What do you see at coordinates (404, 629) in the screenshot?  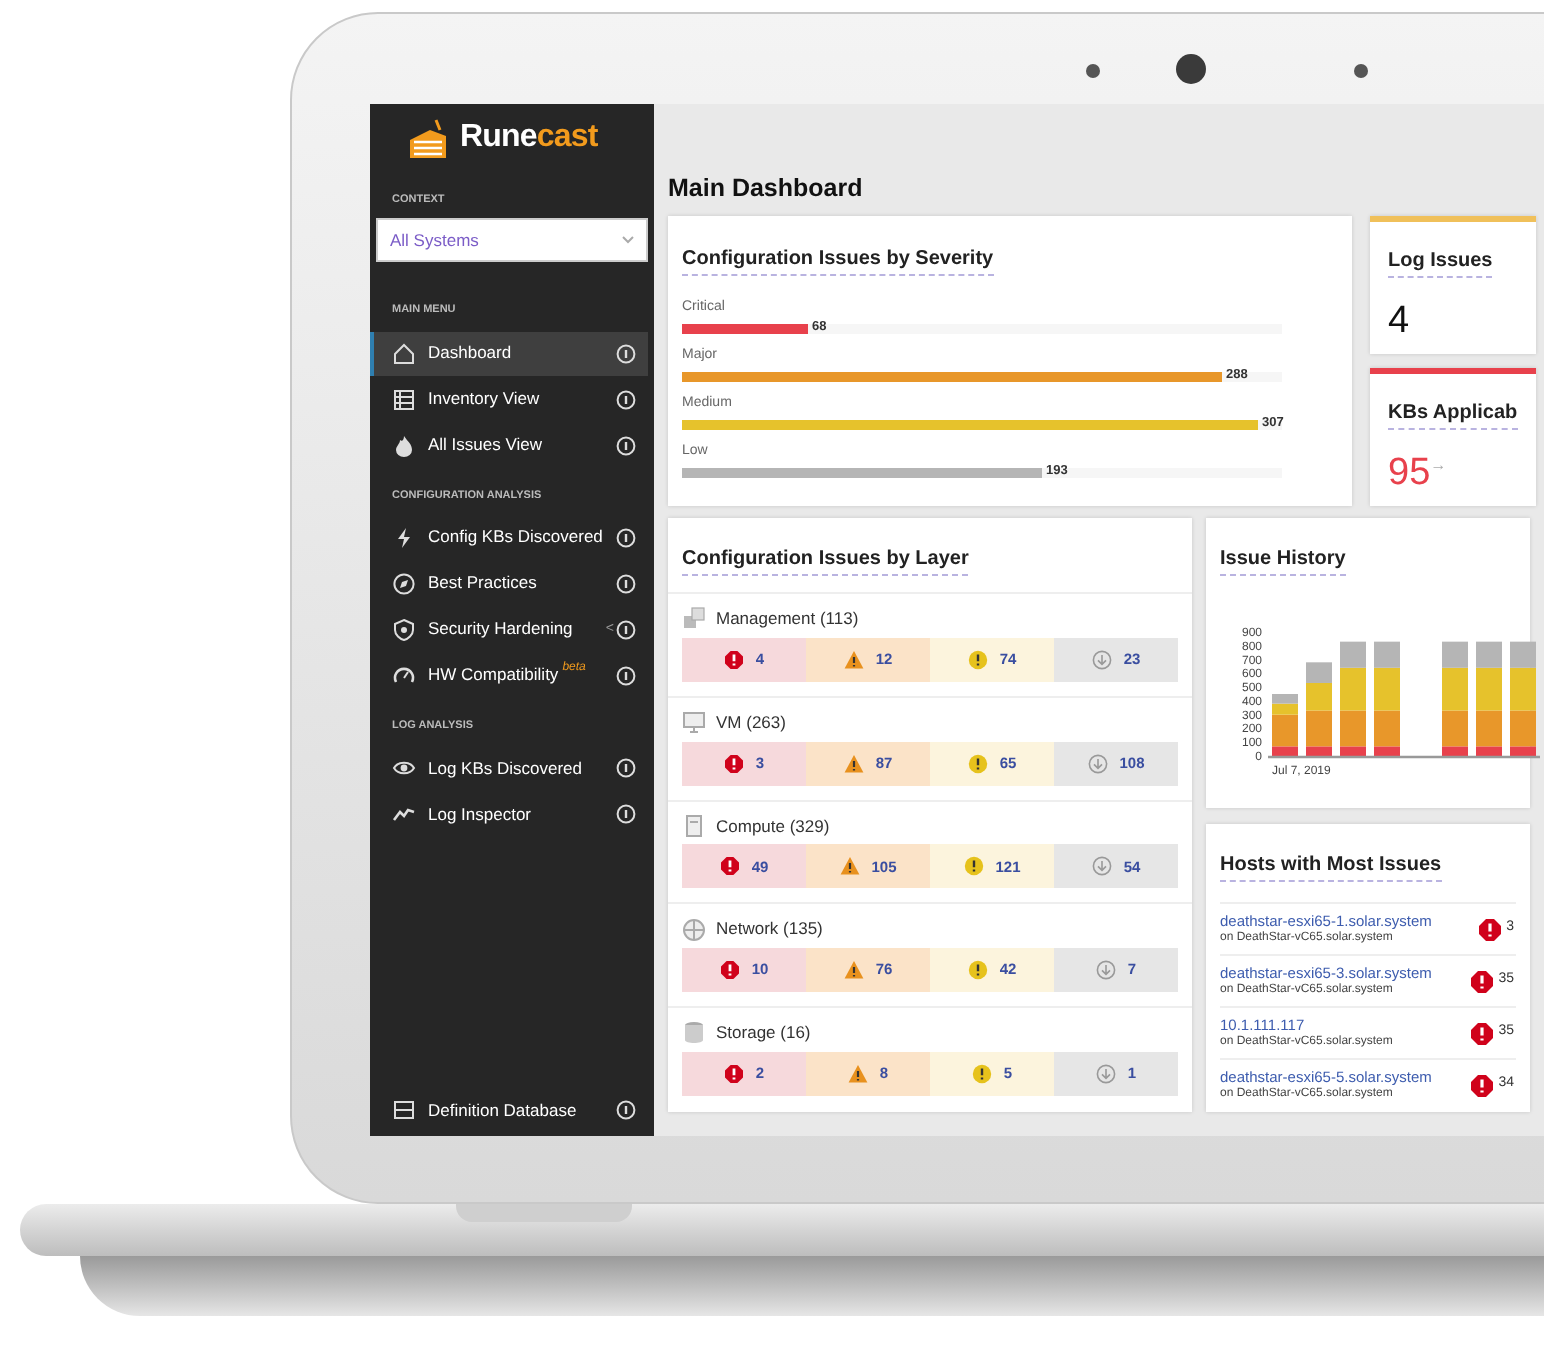 I see `shield-icon` at bounding box center [404, 629].